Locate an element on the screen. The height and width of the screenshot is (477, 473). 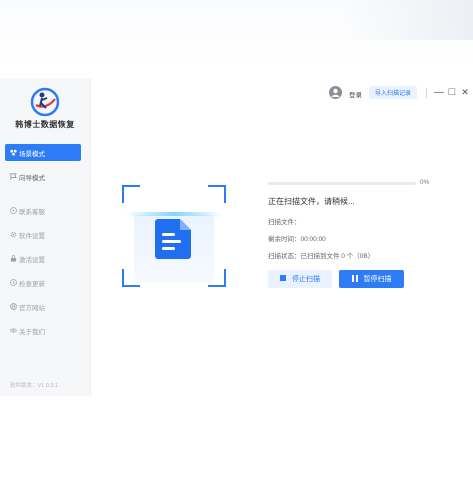
user-icon is located at coordinates (335, 92).